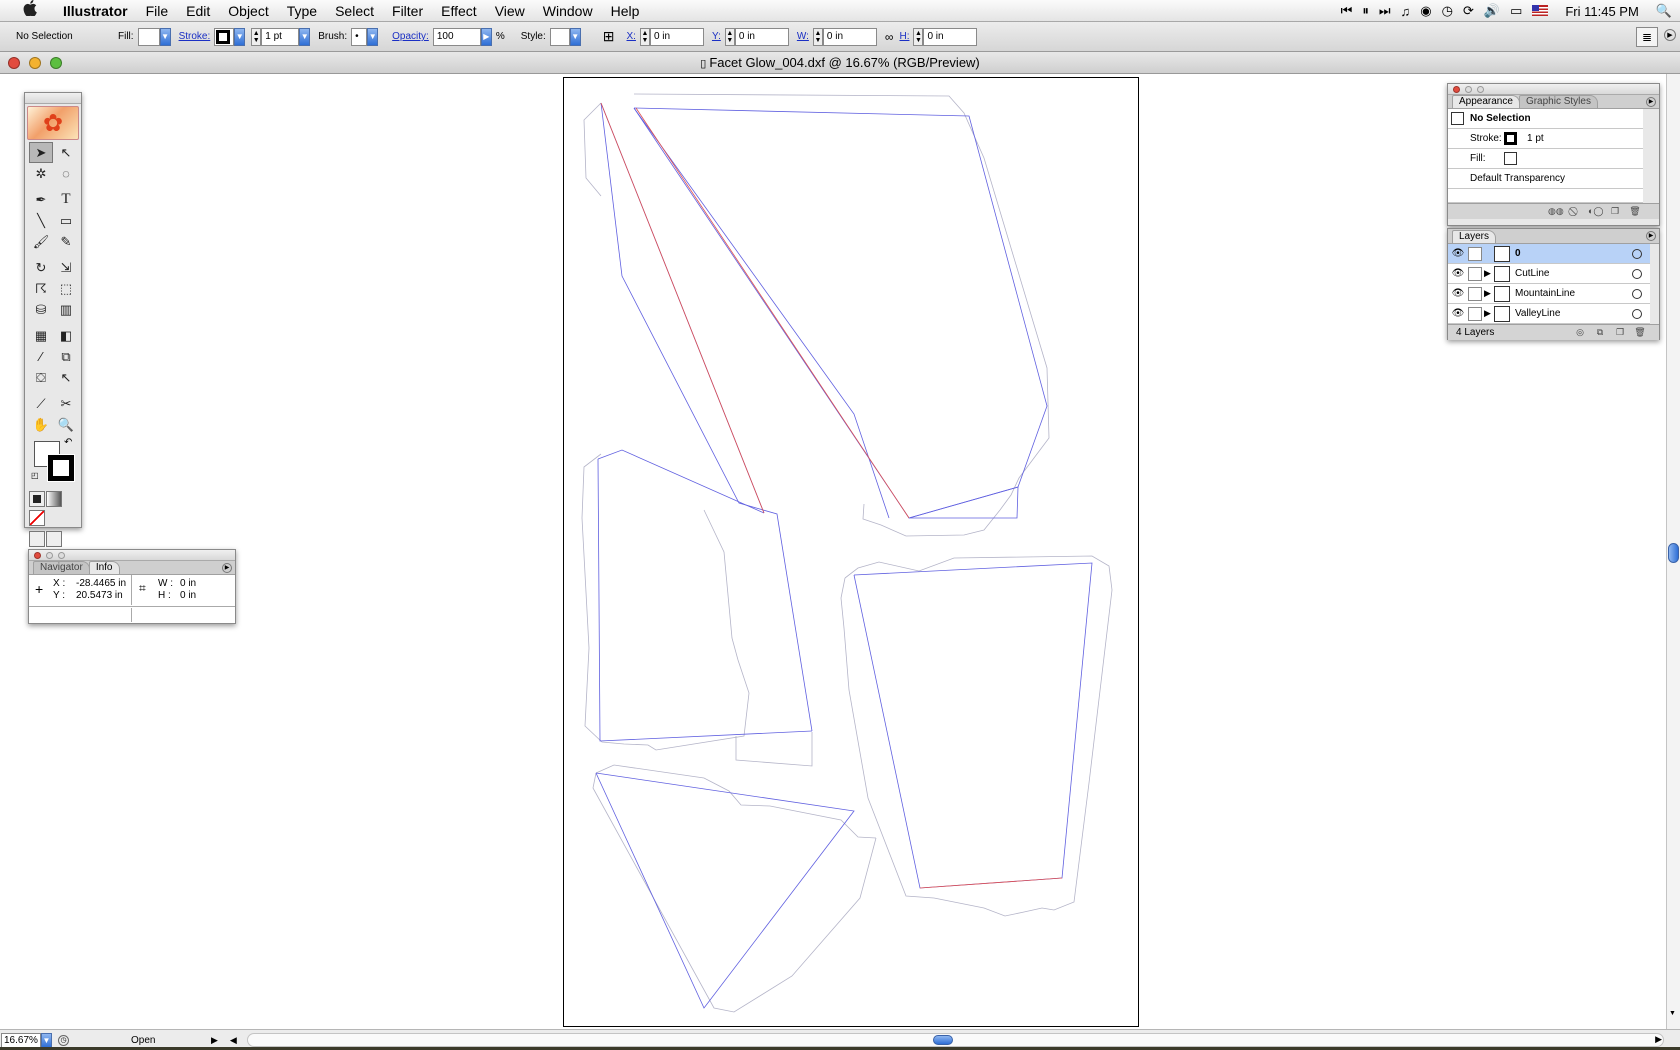 The height and width of the screenshot is (1050, 1680). I want to click on tab-appearance: Appearance, so click(1486, 101).